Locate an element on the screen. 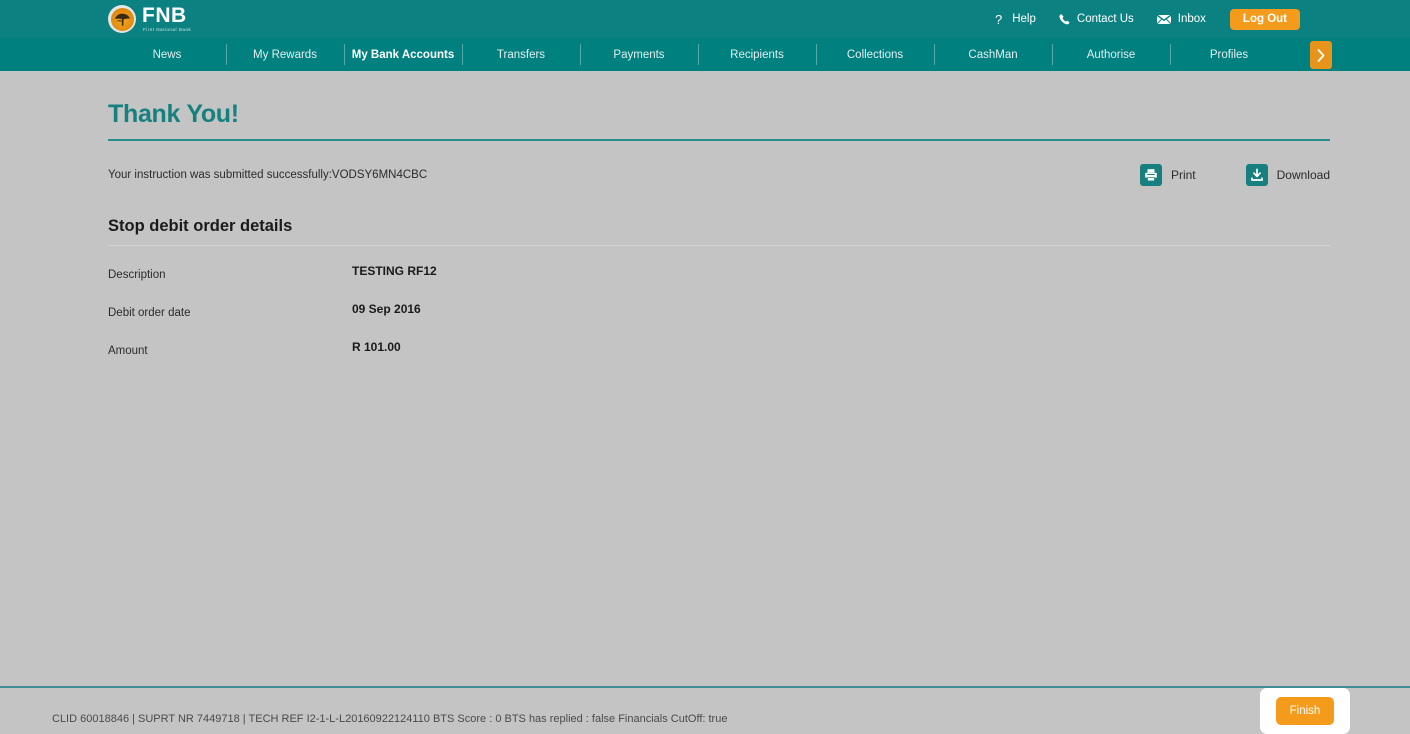  help-label: Help is located at coordinates (1024, 19).